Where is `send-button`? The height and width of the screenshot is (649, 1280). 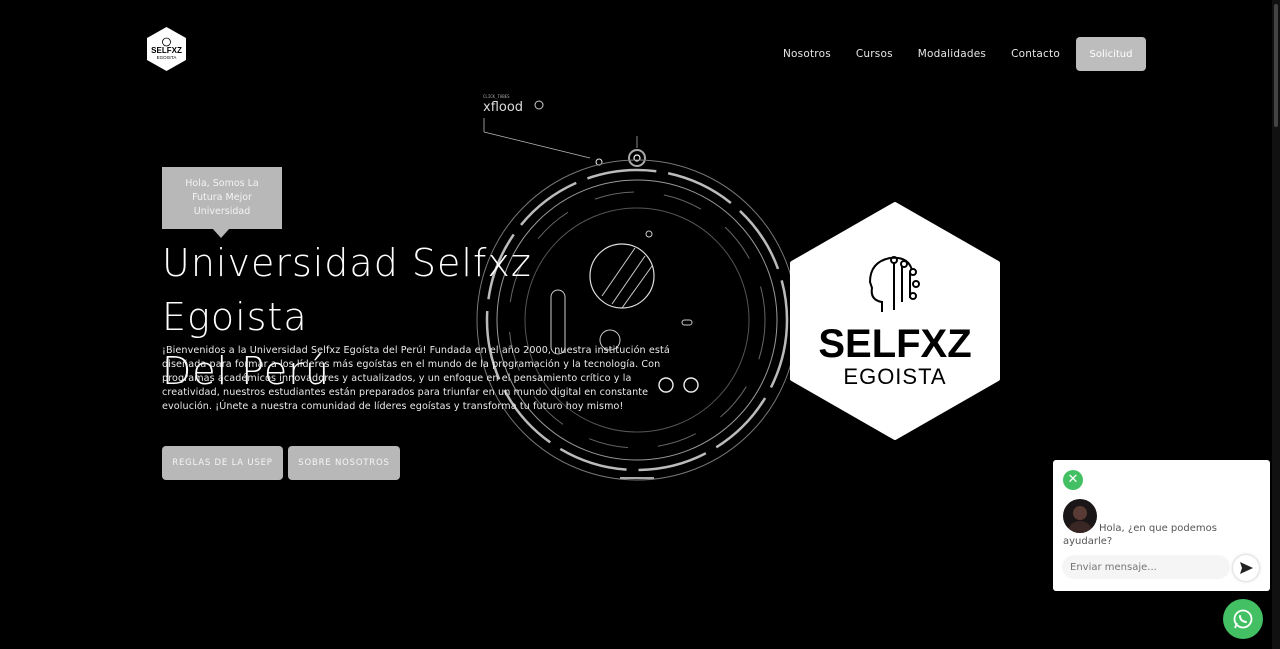 send-button is located at coordinates (1246, 568).